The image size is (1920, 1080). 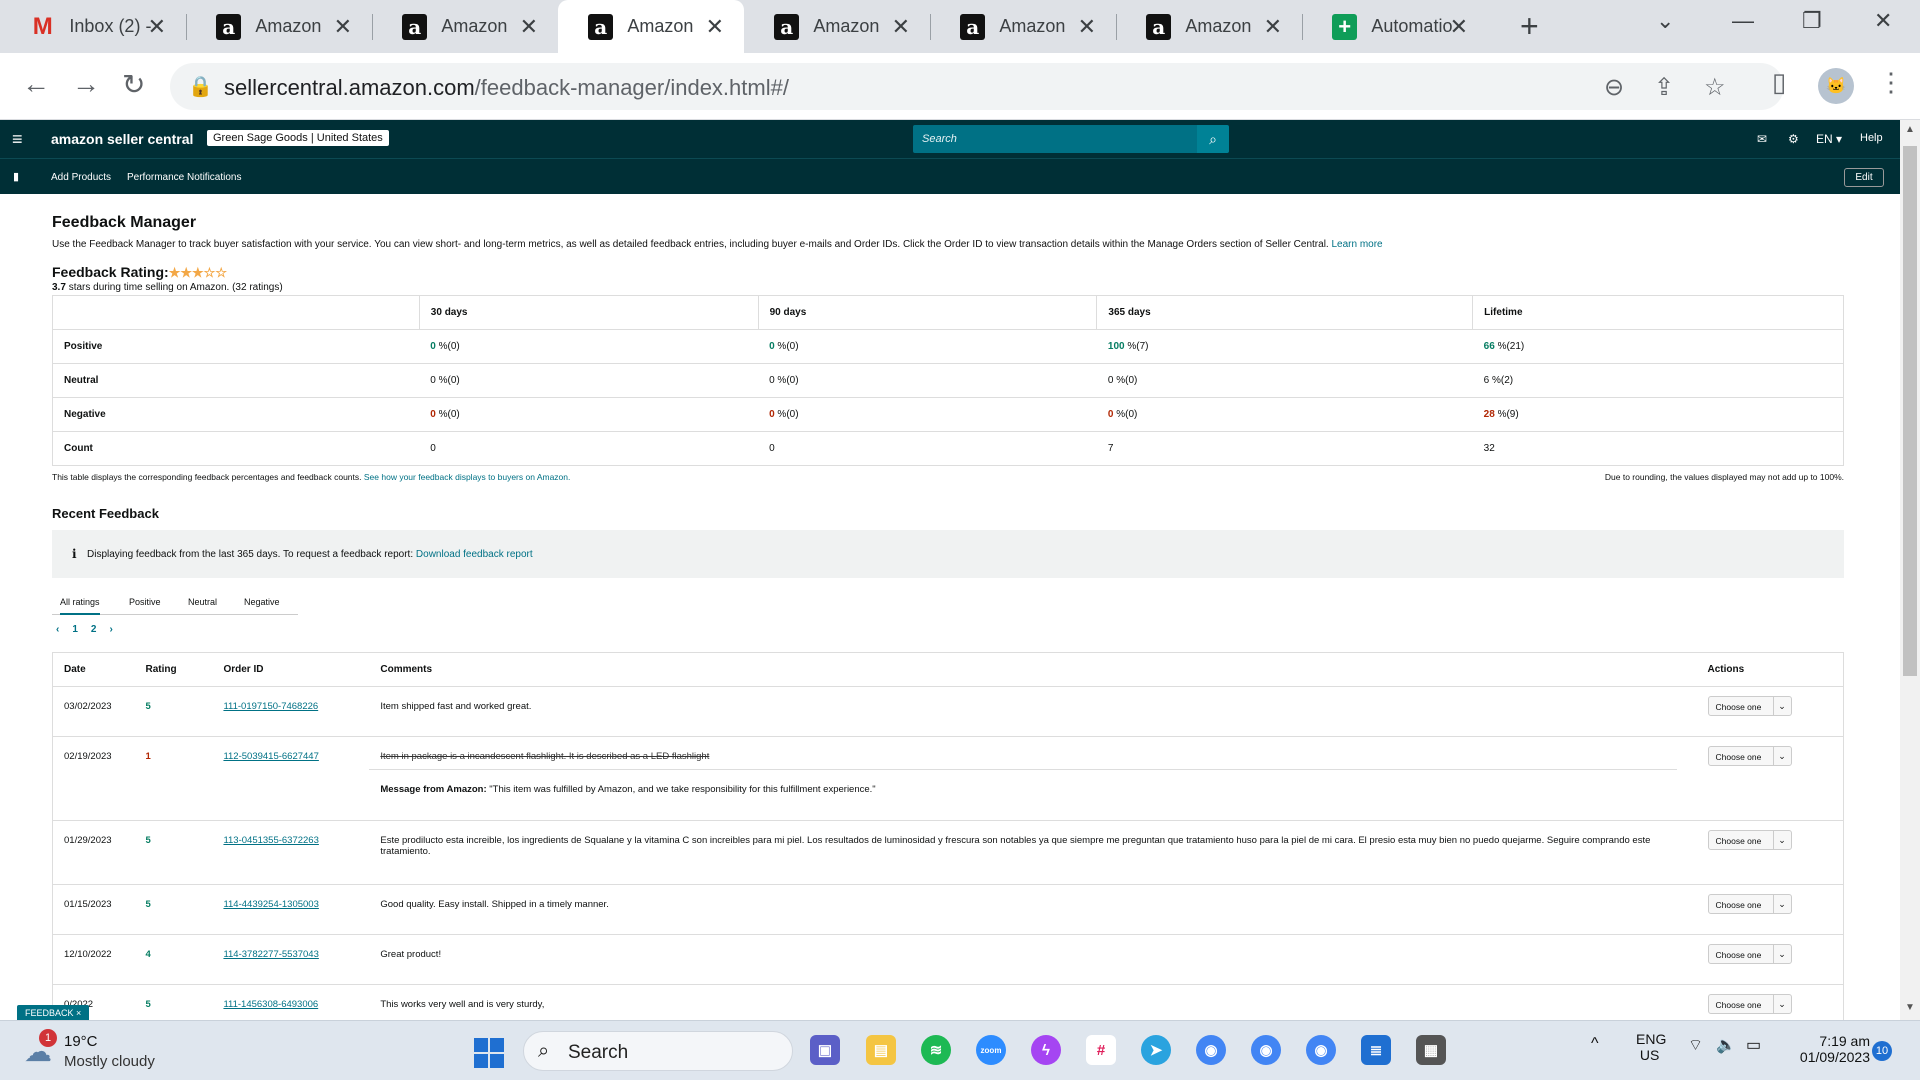 I want to click on tab-positive: Positive, so click(x=145, y=602).